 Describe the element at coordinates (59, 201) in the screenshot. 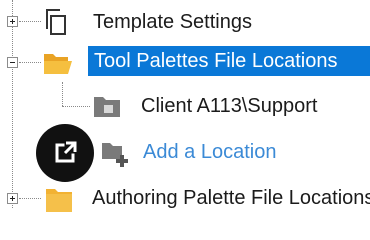

I see `folder-icon` at that location.